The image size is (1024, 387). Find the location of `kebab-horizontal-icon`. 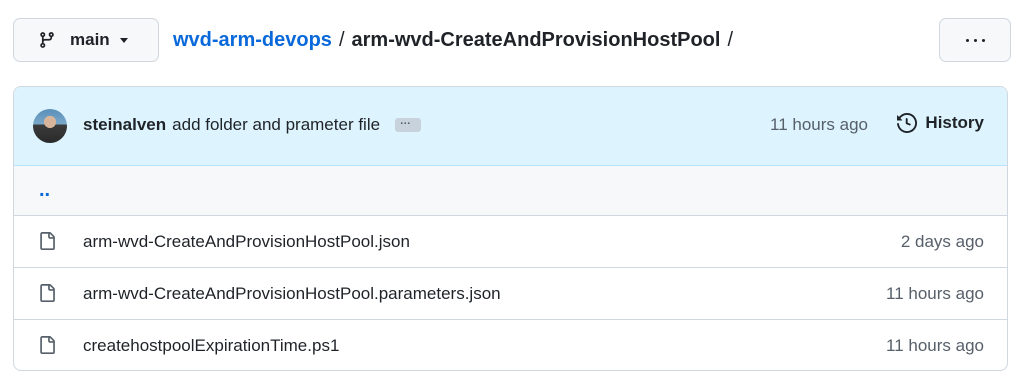

kebab-horizontal-icon is located at coordinates (967, 40).